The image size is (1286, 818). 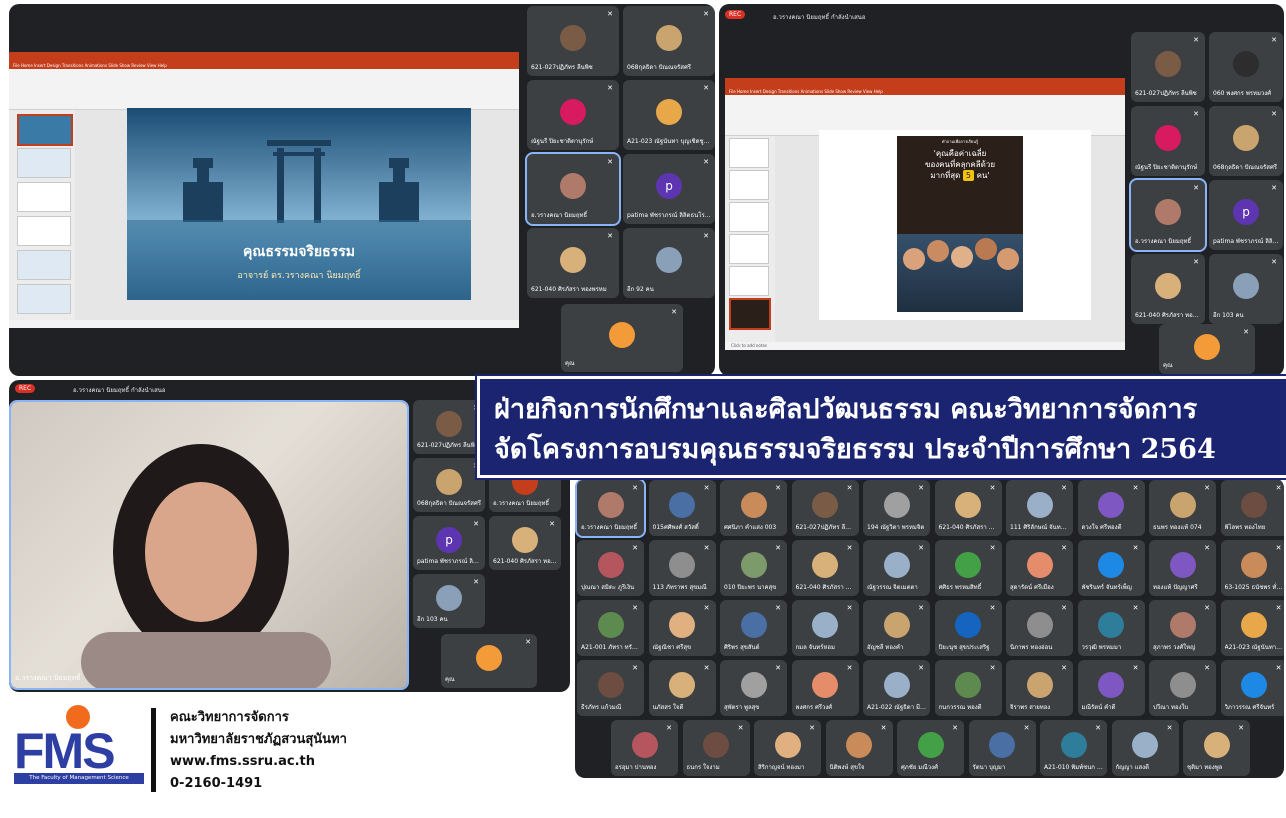 What do you see at coordinates (264, 89) in the screenshot?
I see `ppt-ribbon` at bounding box center [264, 89].